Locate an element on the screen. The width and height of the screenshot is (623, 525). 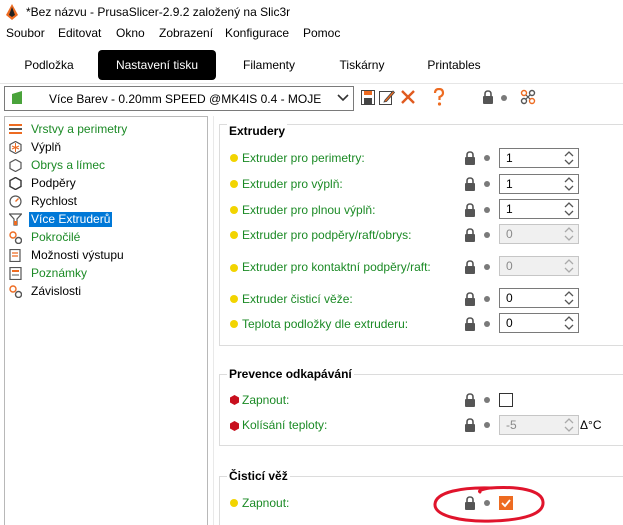
menu-view: Zobrazení is located at coordinates (186, 33).